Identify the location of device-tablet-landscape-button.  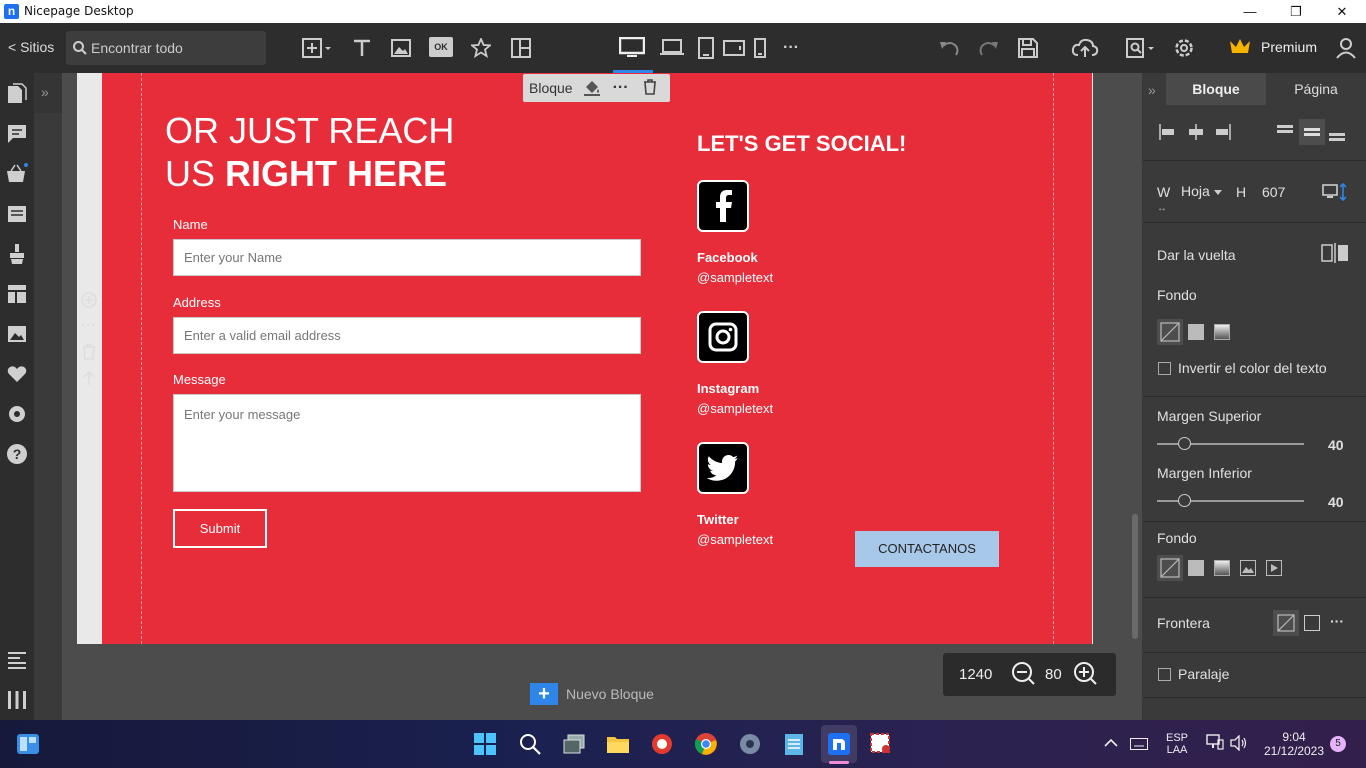
(734, 48).